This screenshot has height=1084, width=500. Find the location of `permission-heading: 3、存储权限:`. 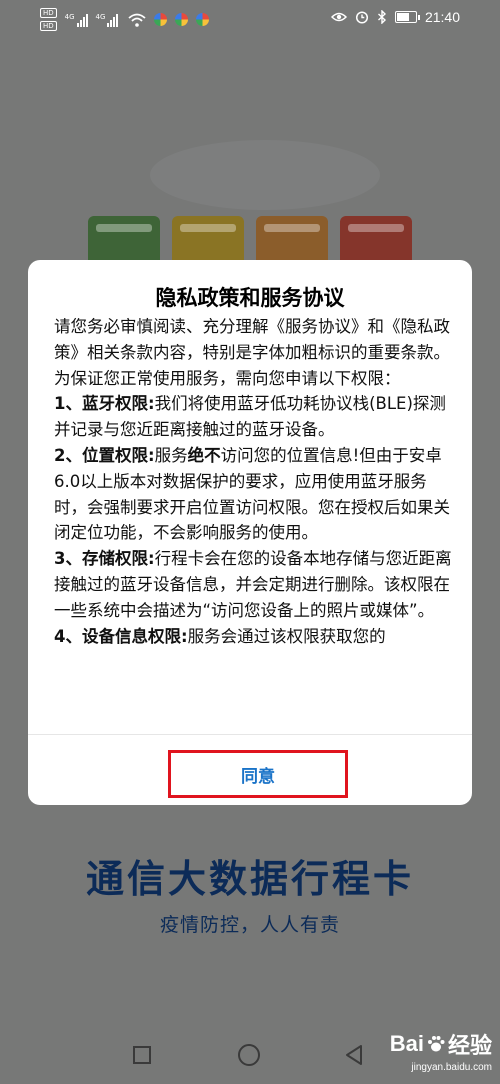

permission-heading: 3、存储权限: is located at coordinates (104, 559).